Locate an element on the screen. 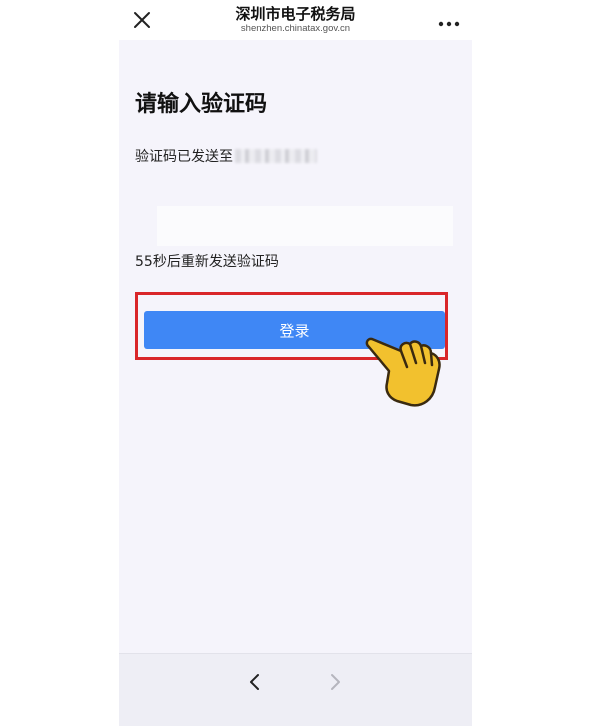 The width and height of the screenshot is (591, 726). masked-phone-number is located at coordinates (276, 156).